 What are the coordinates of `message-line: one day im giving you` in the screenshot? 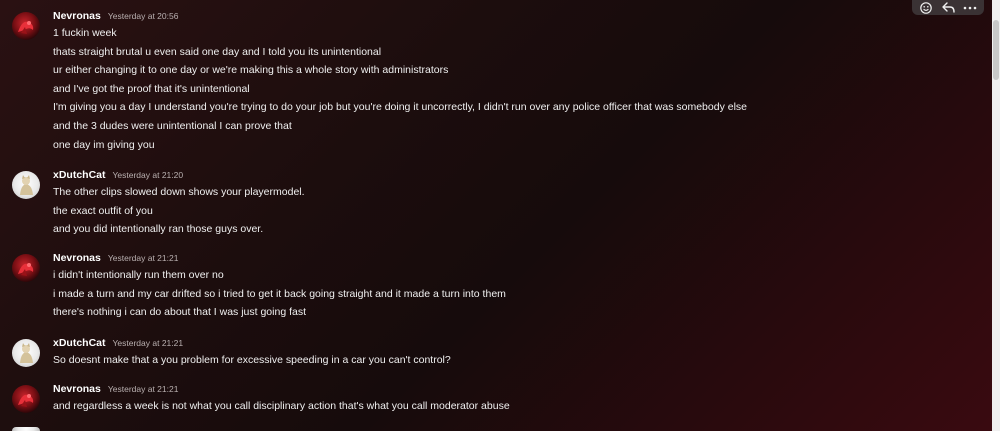 It's located at (104, 144).